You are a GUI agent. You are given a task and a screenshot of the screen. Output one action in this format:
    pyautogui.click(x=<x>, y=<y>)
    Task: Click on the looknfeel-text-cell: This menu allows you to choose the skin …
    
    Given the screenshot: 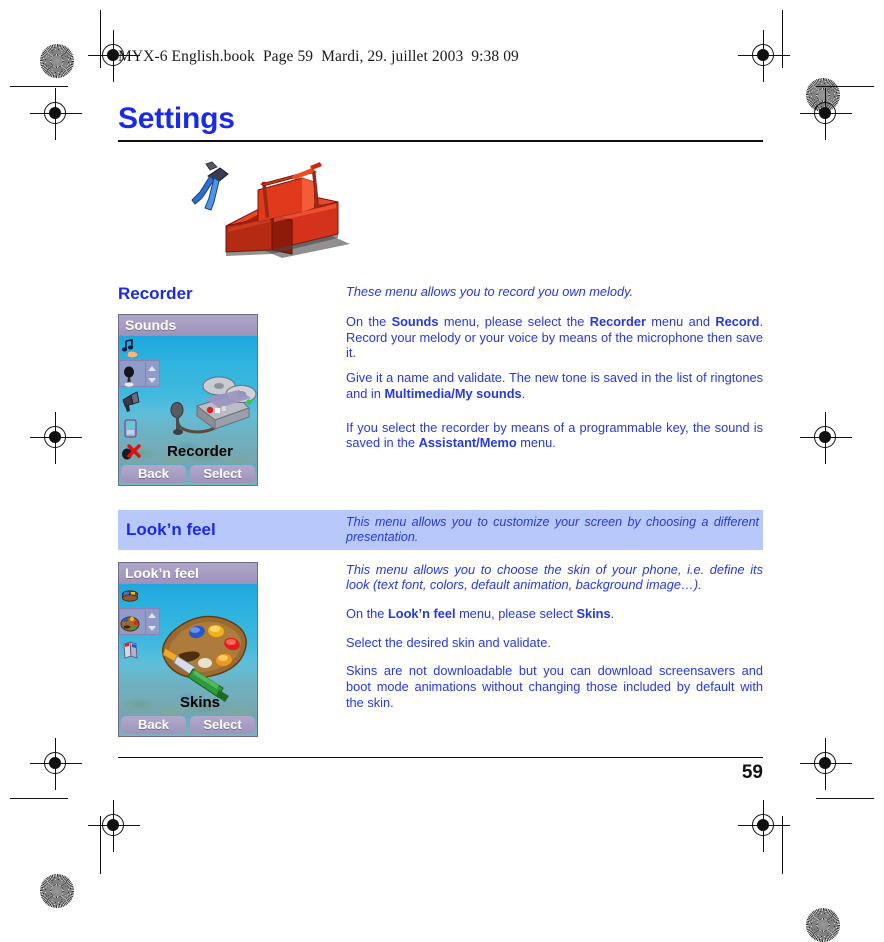 What is the action you would take?
    pyautogui.click(x=554, y=641)
    